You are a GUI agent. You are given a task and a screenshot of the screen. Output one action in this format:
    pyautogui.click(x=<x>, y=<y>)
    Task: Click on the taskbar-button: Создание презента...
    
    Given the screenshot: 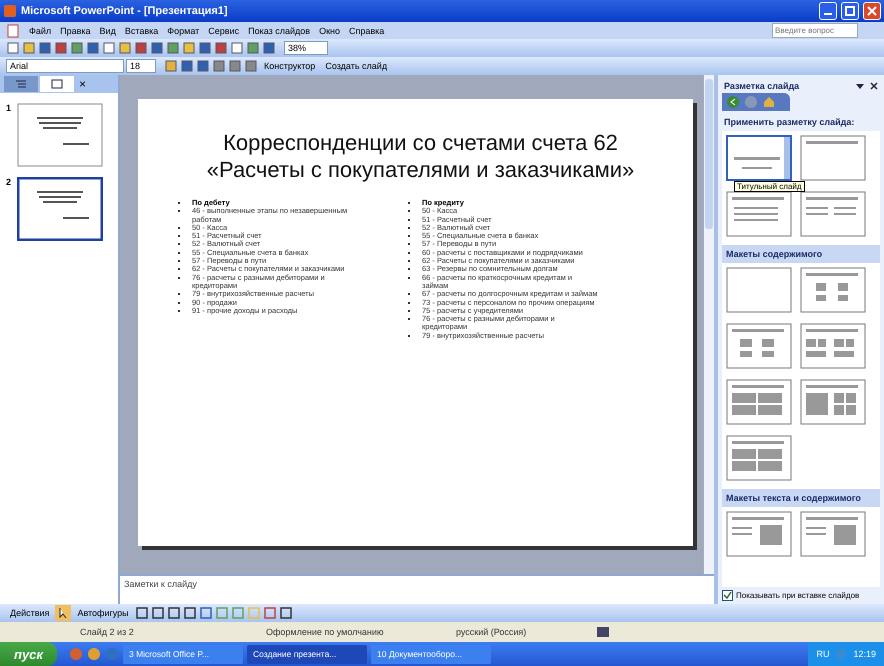 What is the action you would take?
    pyautogui.click(x=307, y=654)
    